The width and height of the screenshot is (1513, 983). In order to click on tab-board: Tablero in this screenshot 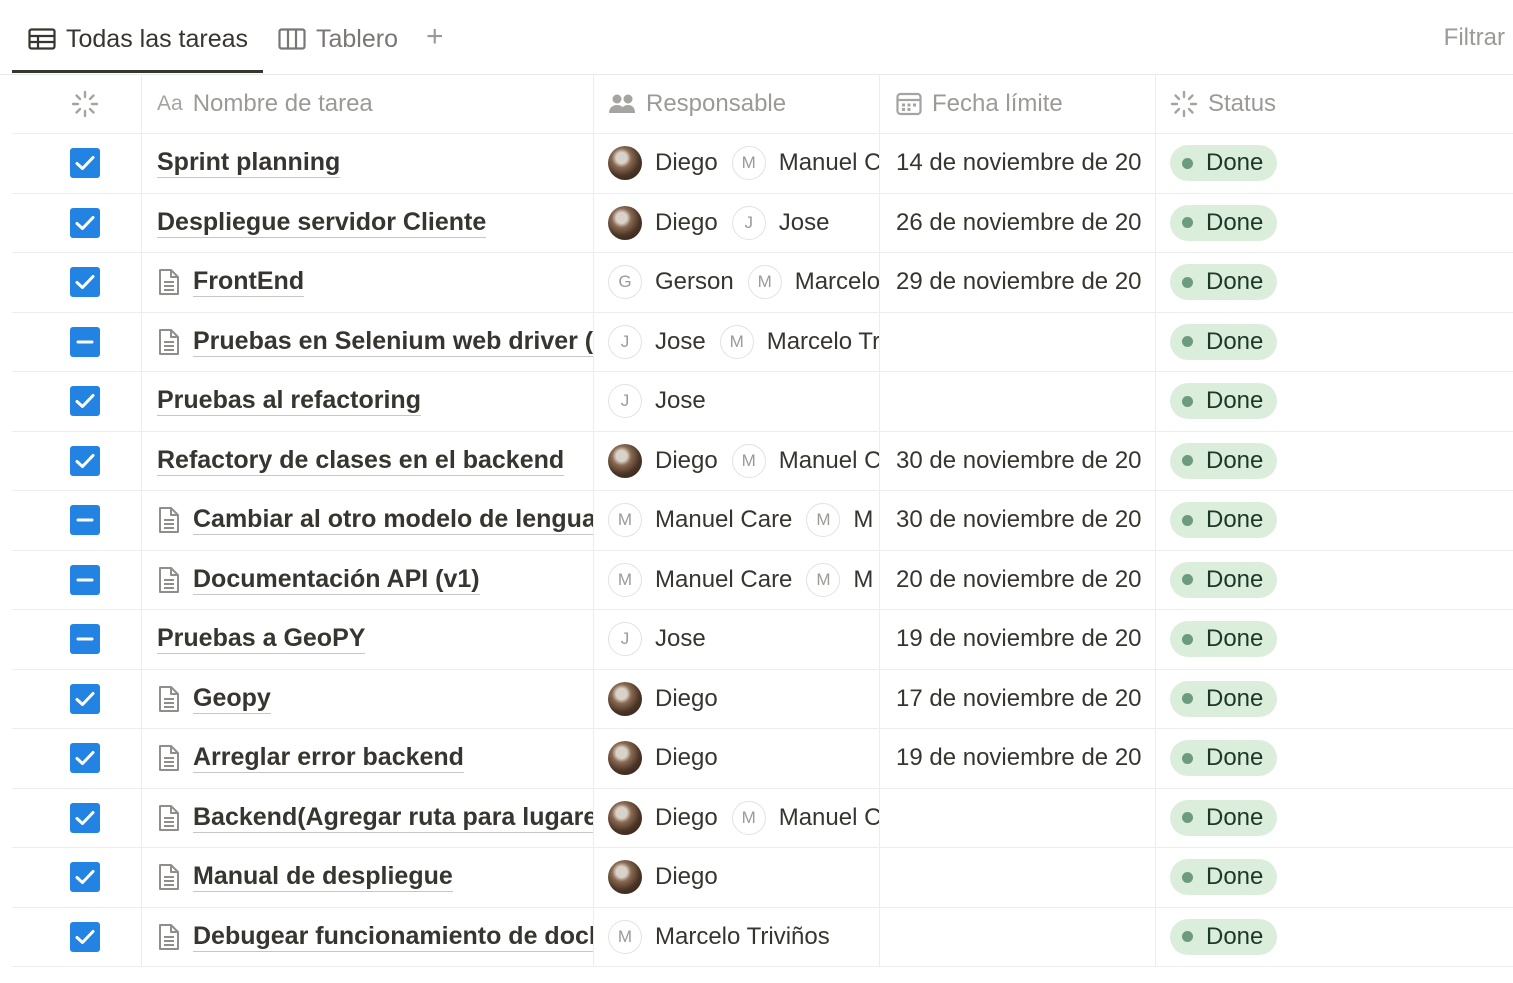, I will do `click(338, 39)`.